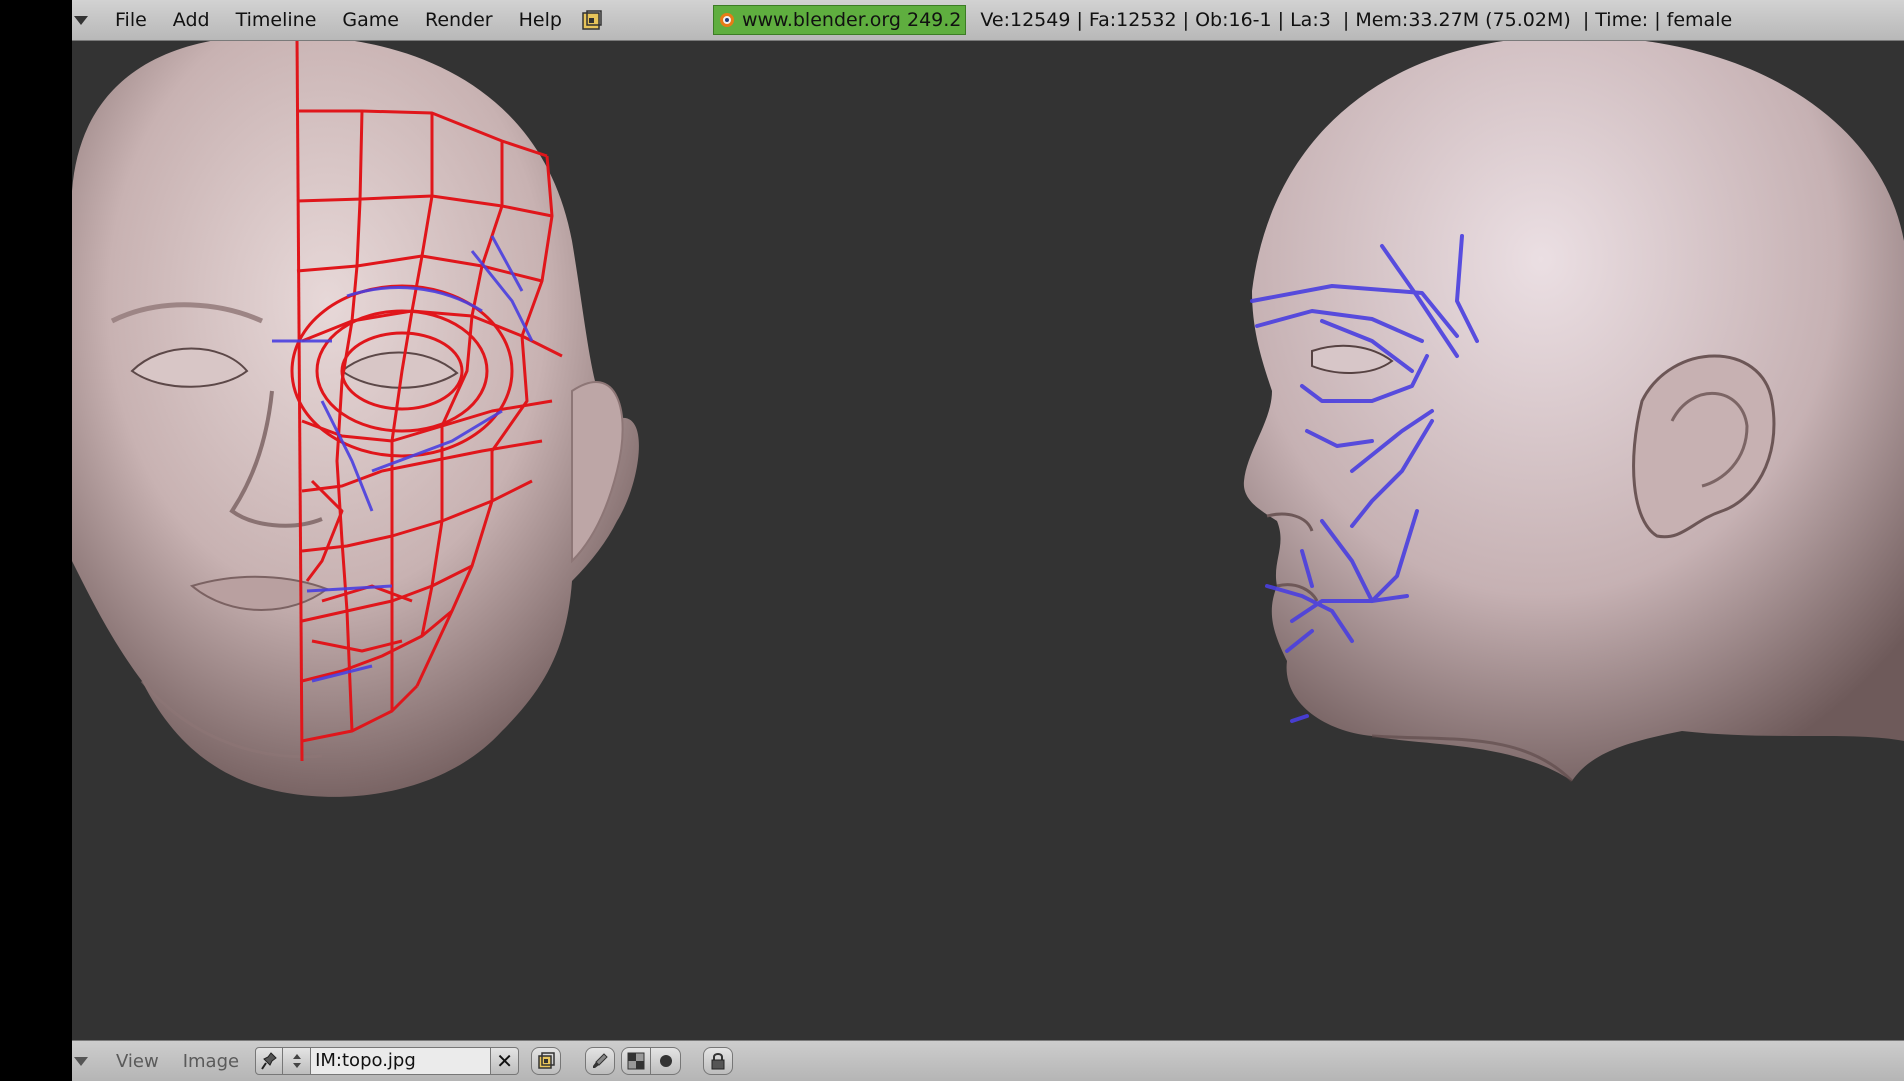 The height and width of the screenshot is (1081, 1904). I want to click on menu-help: Help, so click(540, 20).